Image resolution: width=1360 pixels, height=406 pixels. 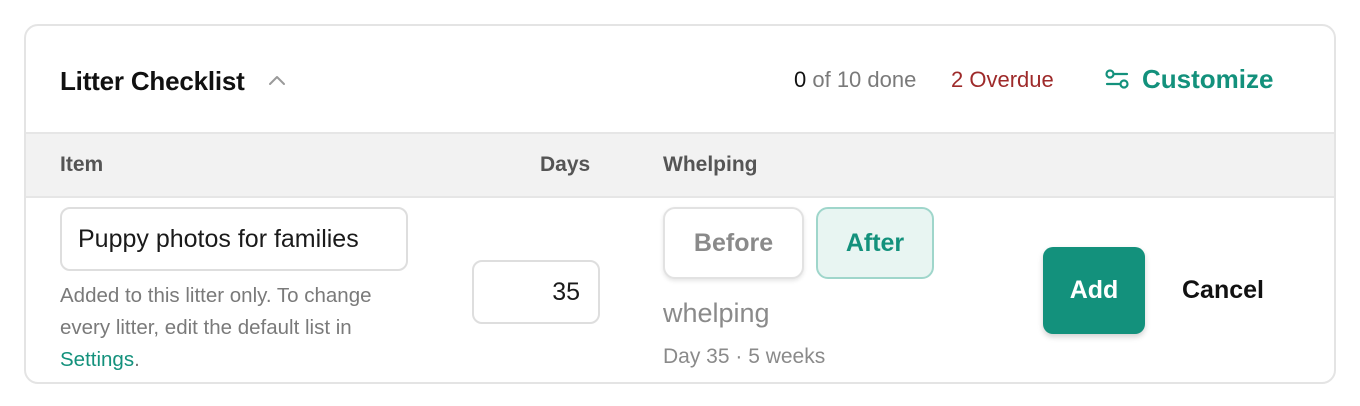 I want to click on sliders-icon, so click(x=1117, y=79).